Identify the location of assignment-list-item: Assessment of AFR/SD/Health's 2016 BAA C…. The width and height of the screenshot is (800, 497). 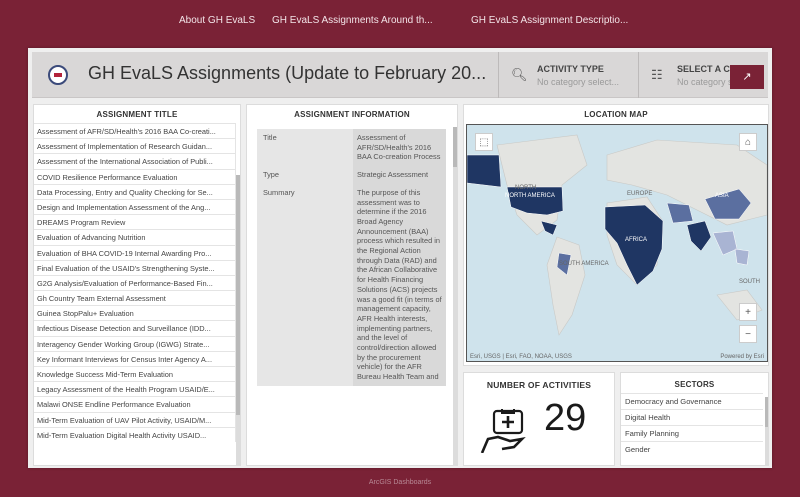
(135, 131).